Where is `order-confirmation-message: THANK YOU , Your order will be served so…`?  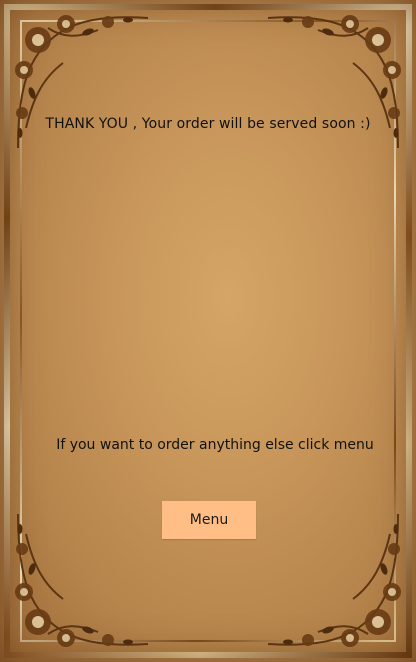 order-confirmation-message: THANK YOU , Your order will be served so… is located at coordinates (208, 124).